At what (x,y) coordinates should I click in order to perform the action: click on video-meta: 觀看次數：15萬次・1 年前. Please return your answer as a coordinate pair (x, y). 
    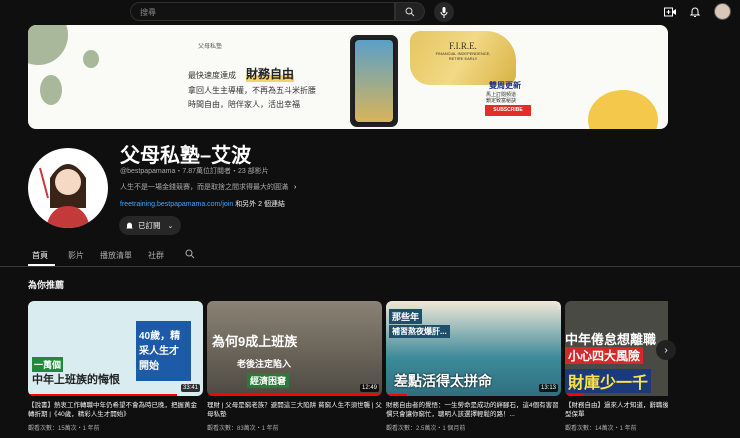
    Looking at the image, I should click on (64, 429).